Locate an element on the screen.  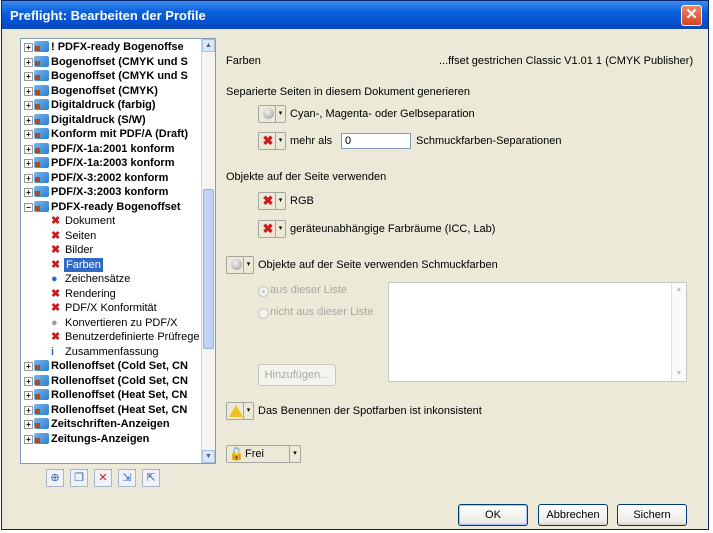
tree-item-label: PDF/X-1a:2001 konform is located at coordinates (113, 148).